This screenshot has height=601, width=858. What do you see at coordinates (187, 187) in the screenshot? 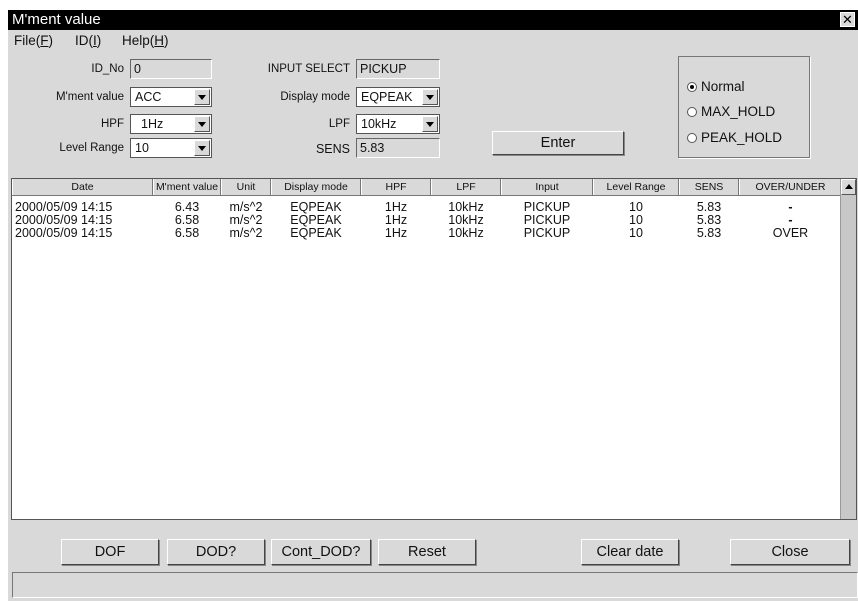
I see `column-header-mment-value: M'ment value` at bounding box center [187, 187].